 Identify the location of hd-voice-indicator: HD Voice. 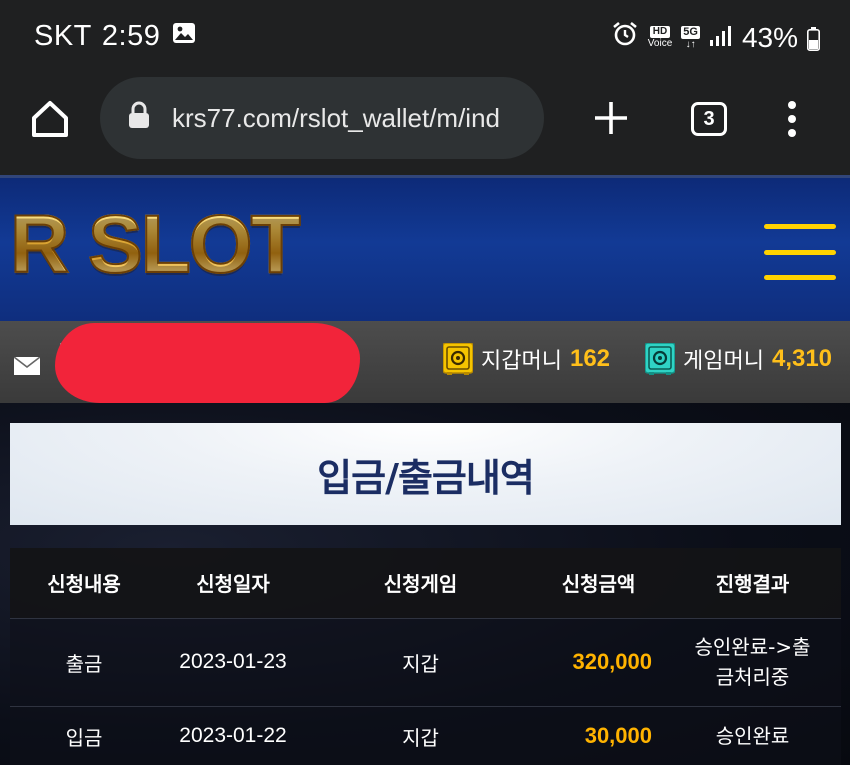
(660, 37).